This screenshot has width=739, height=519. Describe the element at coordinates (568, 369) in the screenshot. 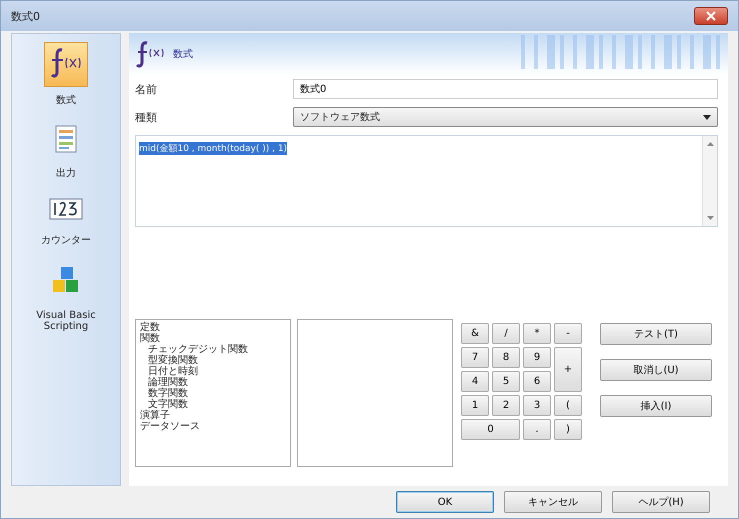

I see `keypad-key: +` at that location.